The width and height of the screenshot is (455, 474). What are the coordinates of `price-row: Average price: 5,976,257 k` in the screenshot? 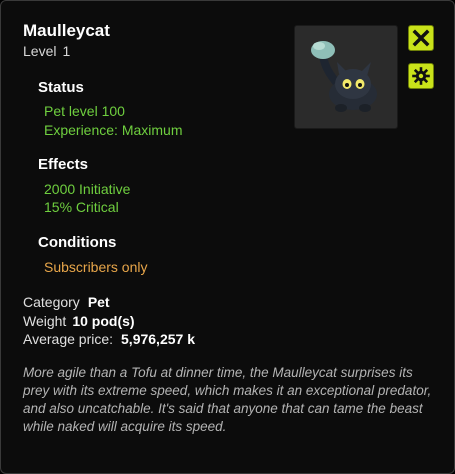 It's located at (109, 339).